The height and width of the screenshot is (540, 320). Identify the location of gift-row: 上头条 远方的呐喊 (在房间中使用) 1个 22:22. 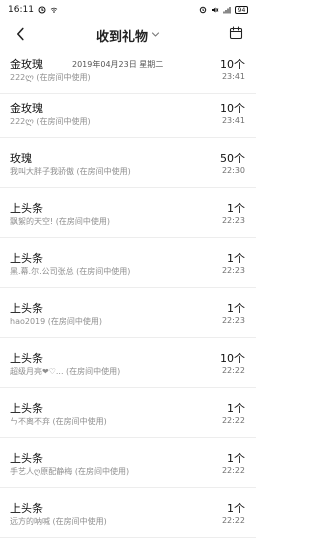
(128, 516).